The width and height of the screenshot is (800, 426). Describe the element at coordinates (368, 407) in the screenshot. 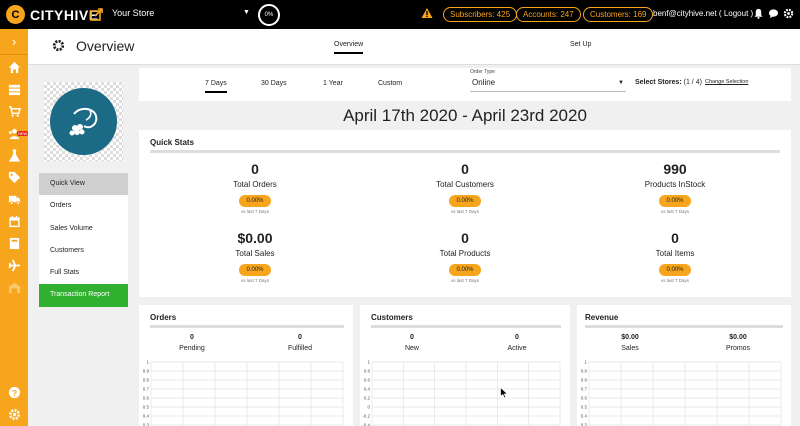

I see `y-tick-label: 0` at that location.